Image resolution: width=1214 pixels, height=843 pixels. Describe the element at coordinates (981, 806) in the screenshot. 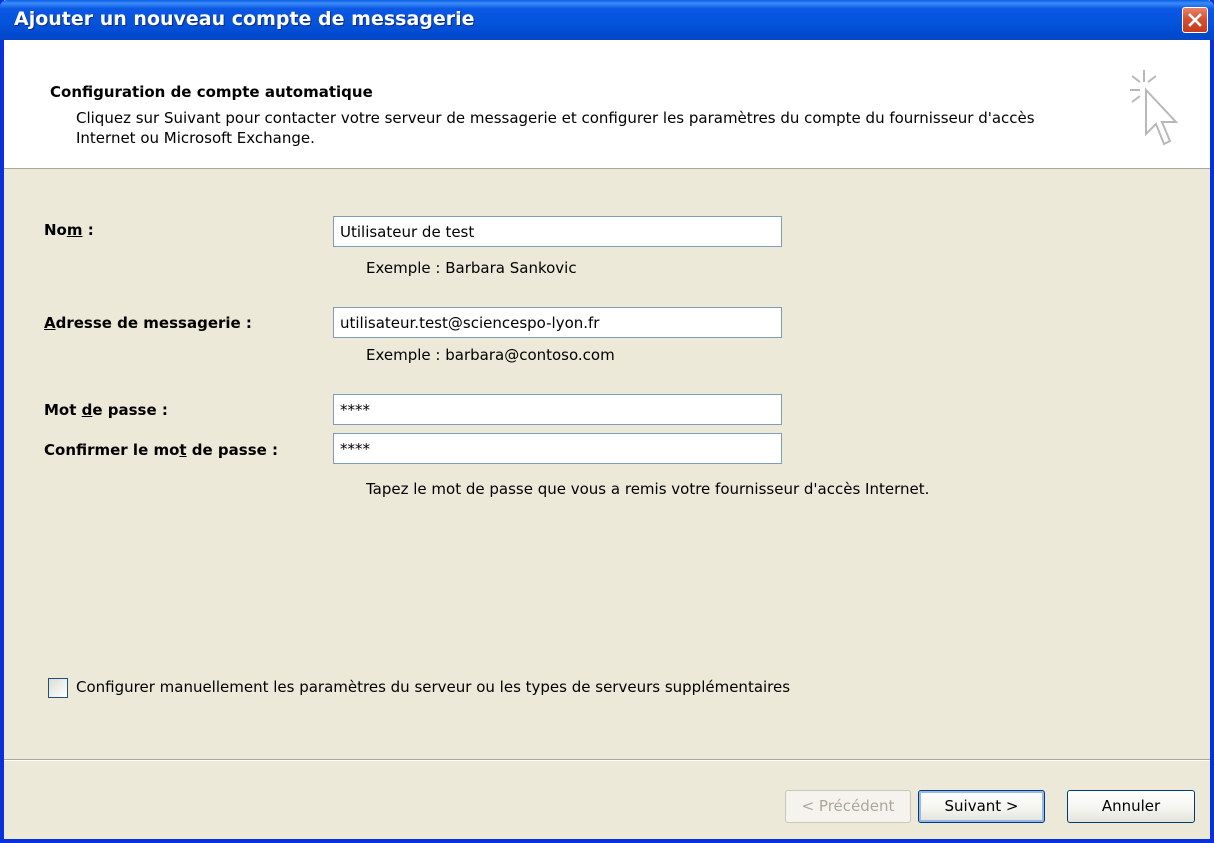

I see `next-button: Suivant >` at that location.